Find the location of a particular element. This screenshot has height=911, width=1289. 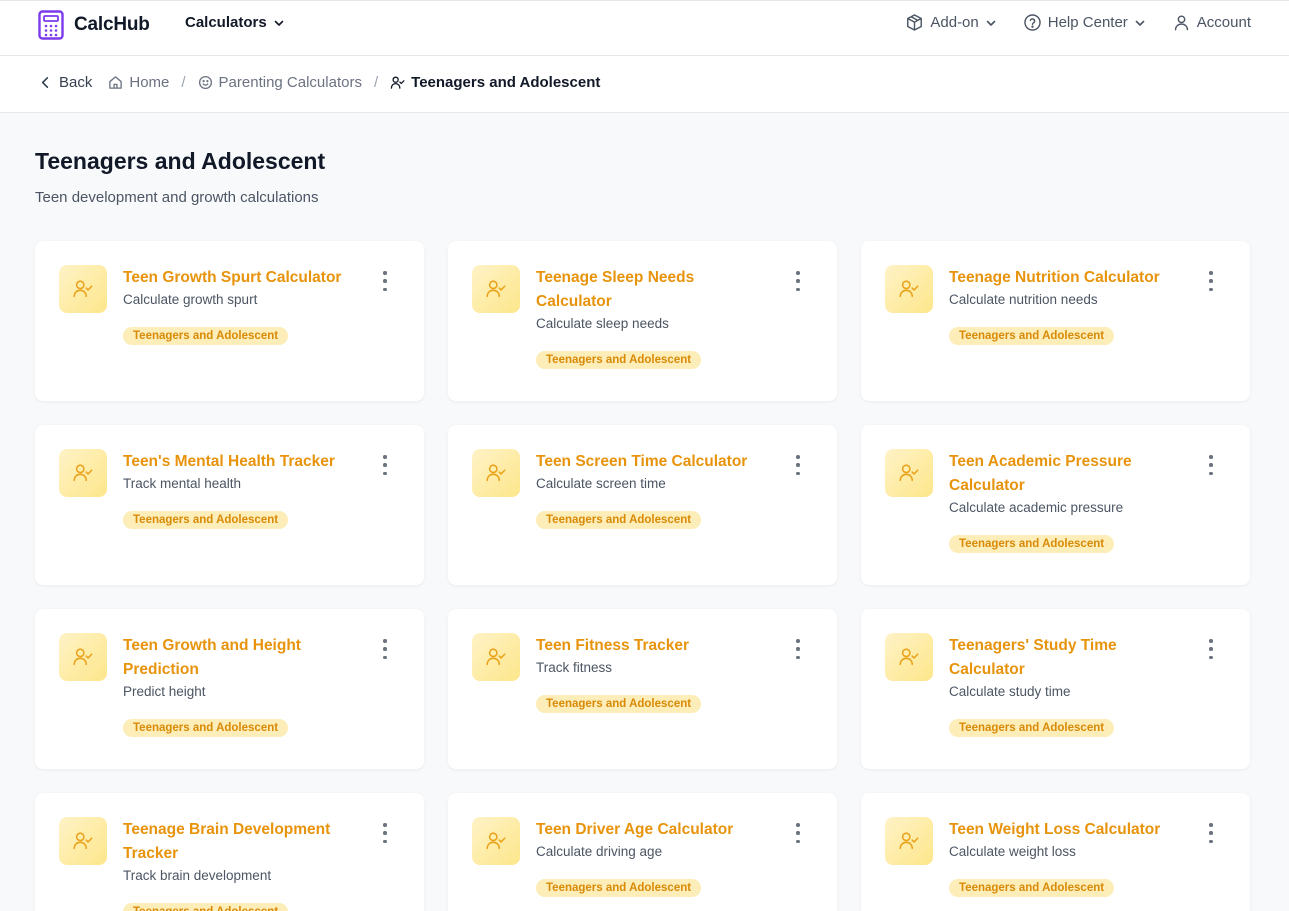

card-title: Teen Fitness Tracker is located at coordinates (651, 646).